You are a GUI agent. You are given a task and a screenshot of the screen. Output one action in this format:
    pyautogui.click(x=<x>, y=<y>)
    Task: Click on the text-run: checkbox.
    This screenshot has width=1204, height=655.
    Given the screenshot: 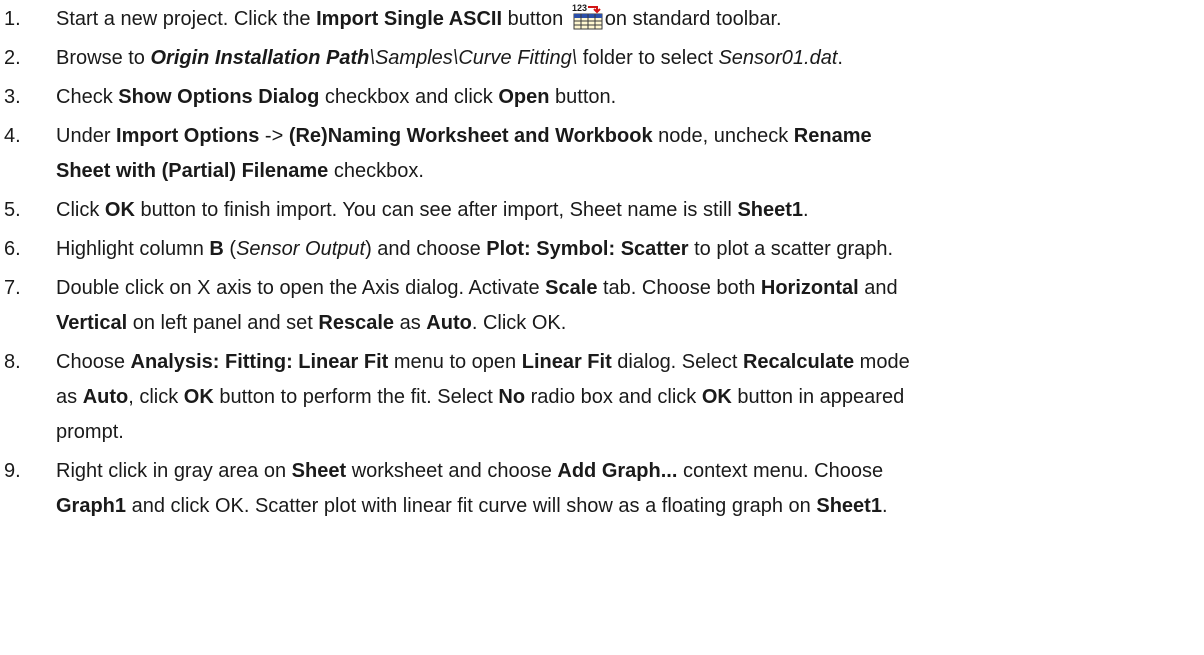 What is the action you would take?
    pyautogui.click(x=376, y=171)
    